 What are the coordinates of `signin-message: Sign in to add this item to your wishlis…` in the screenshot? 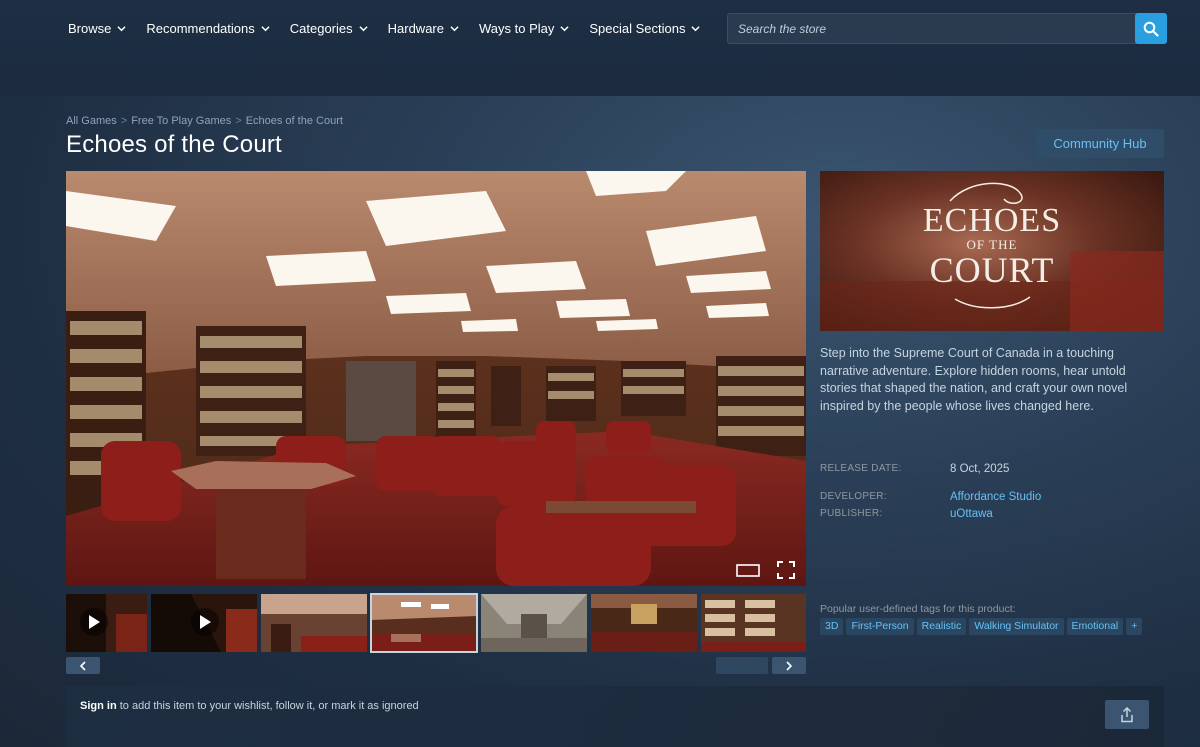 It's located at (249, 706).